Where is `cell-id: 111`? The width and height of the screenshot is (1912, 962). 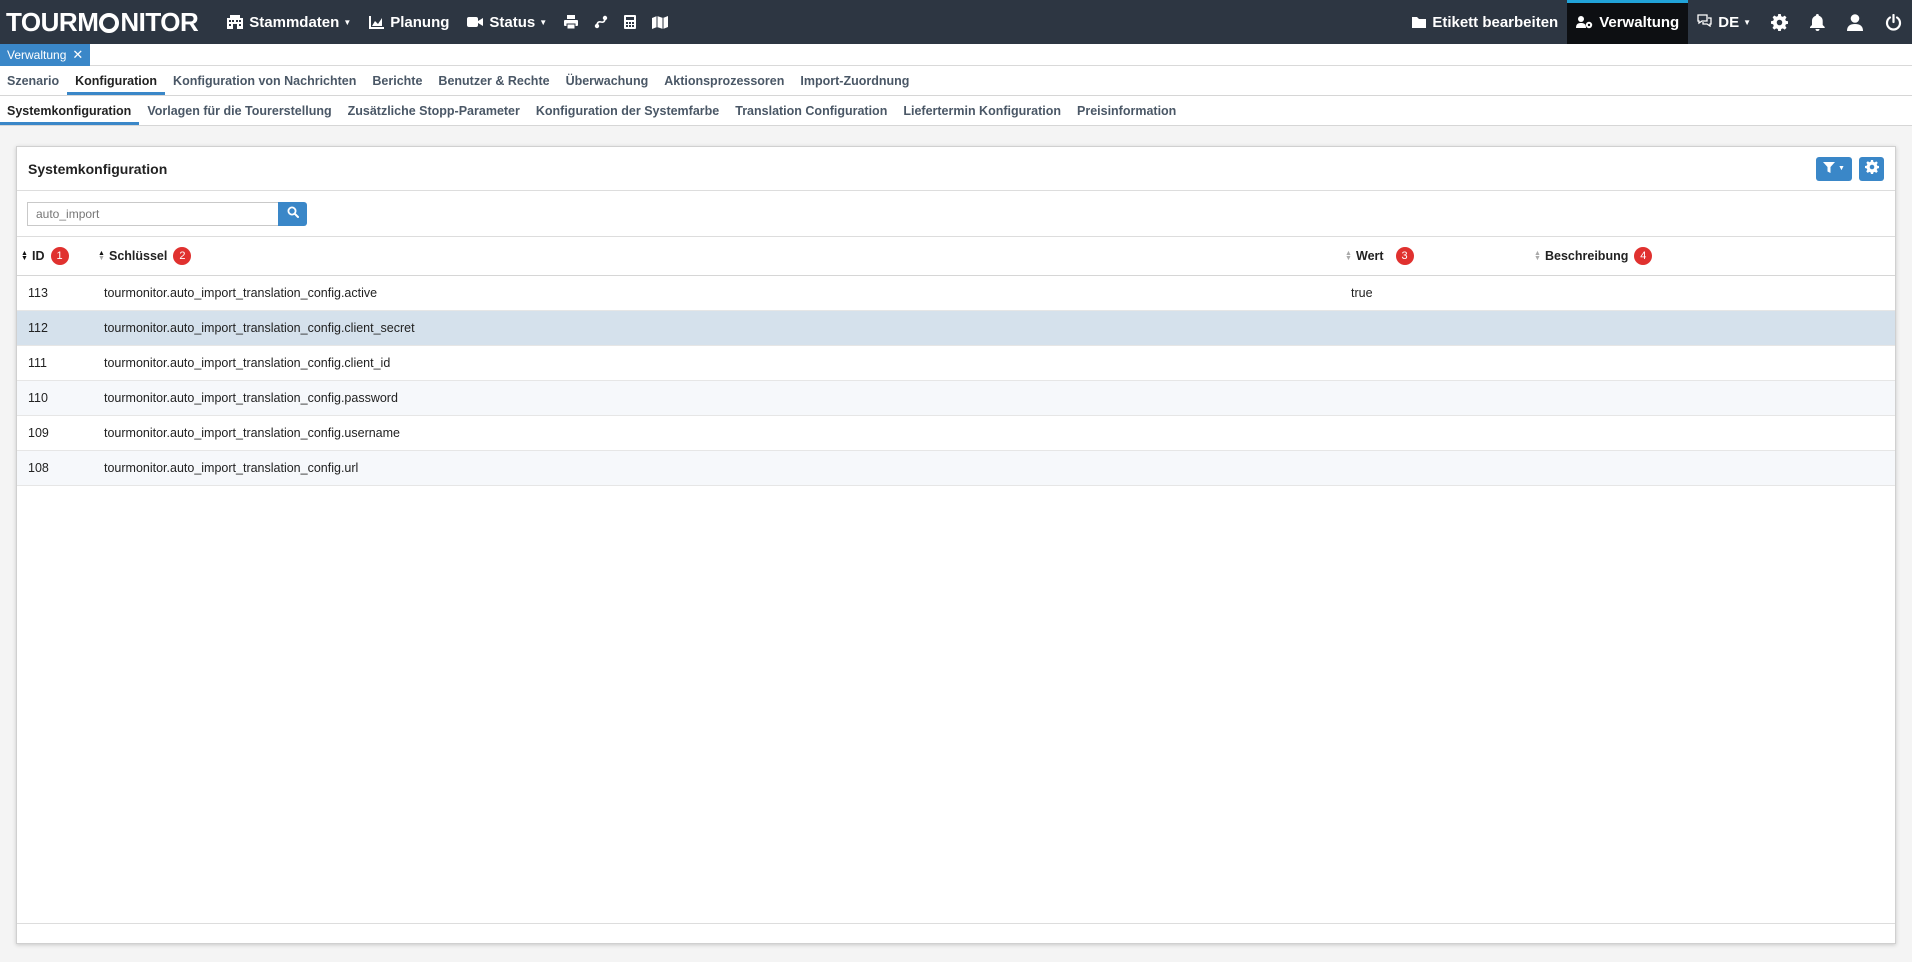
cell-id: 111 is located at coordinates (51, 363).